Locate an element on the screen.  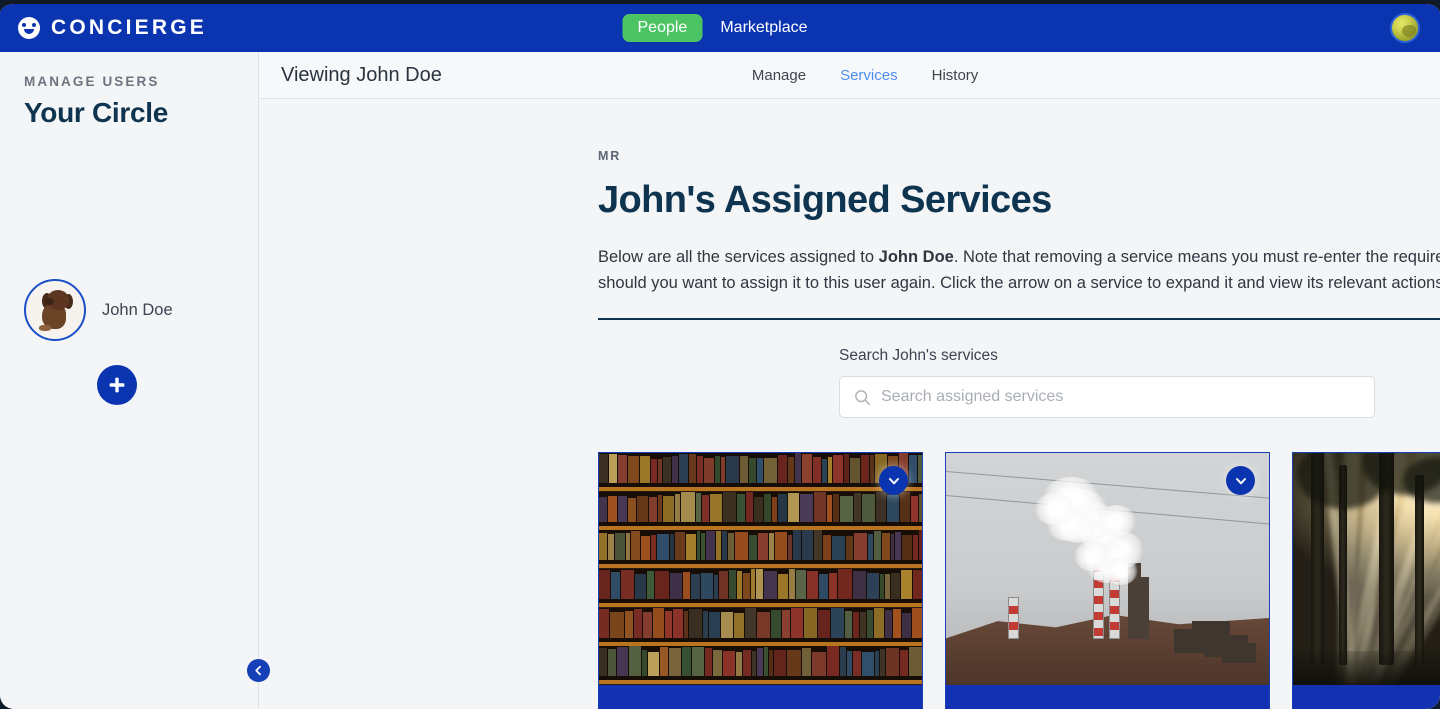
sunbeams-forest-art is located at coordinates (1366, 569).